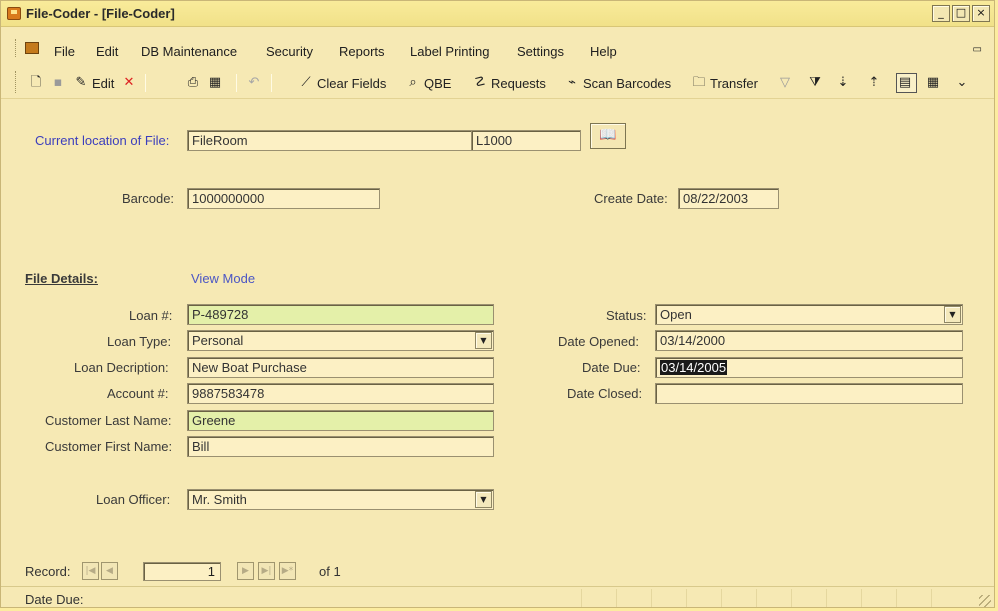 The width and height of the screenshot is (998, 611). I want to click on sort-ascending-button: ⇣, so click(844, 83).